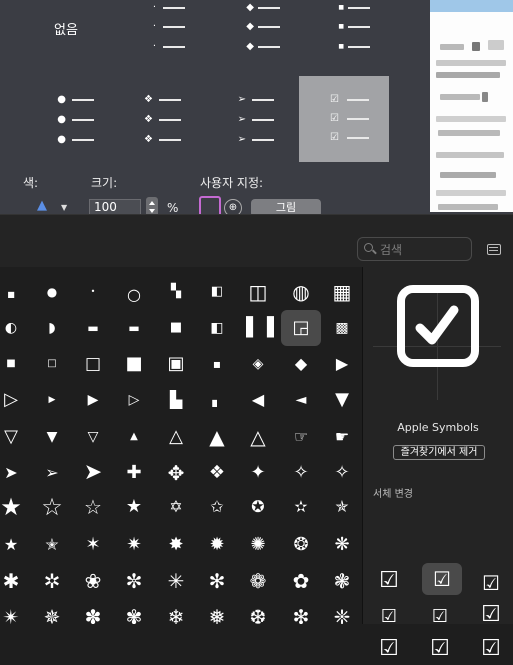 This screenshot has height=665, width=513. What do you see at coordinates (301, 400) in the screenshot?
I see `glyph-cell: ◄` at bounding box center [301, 400].